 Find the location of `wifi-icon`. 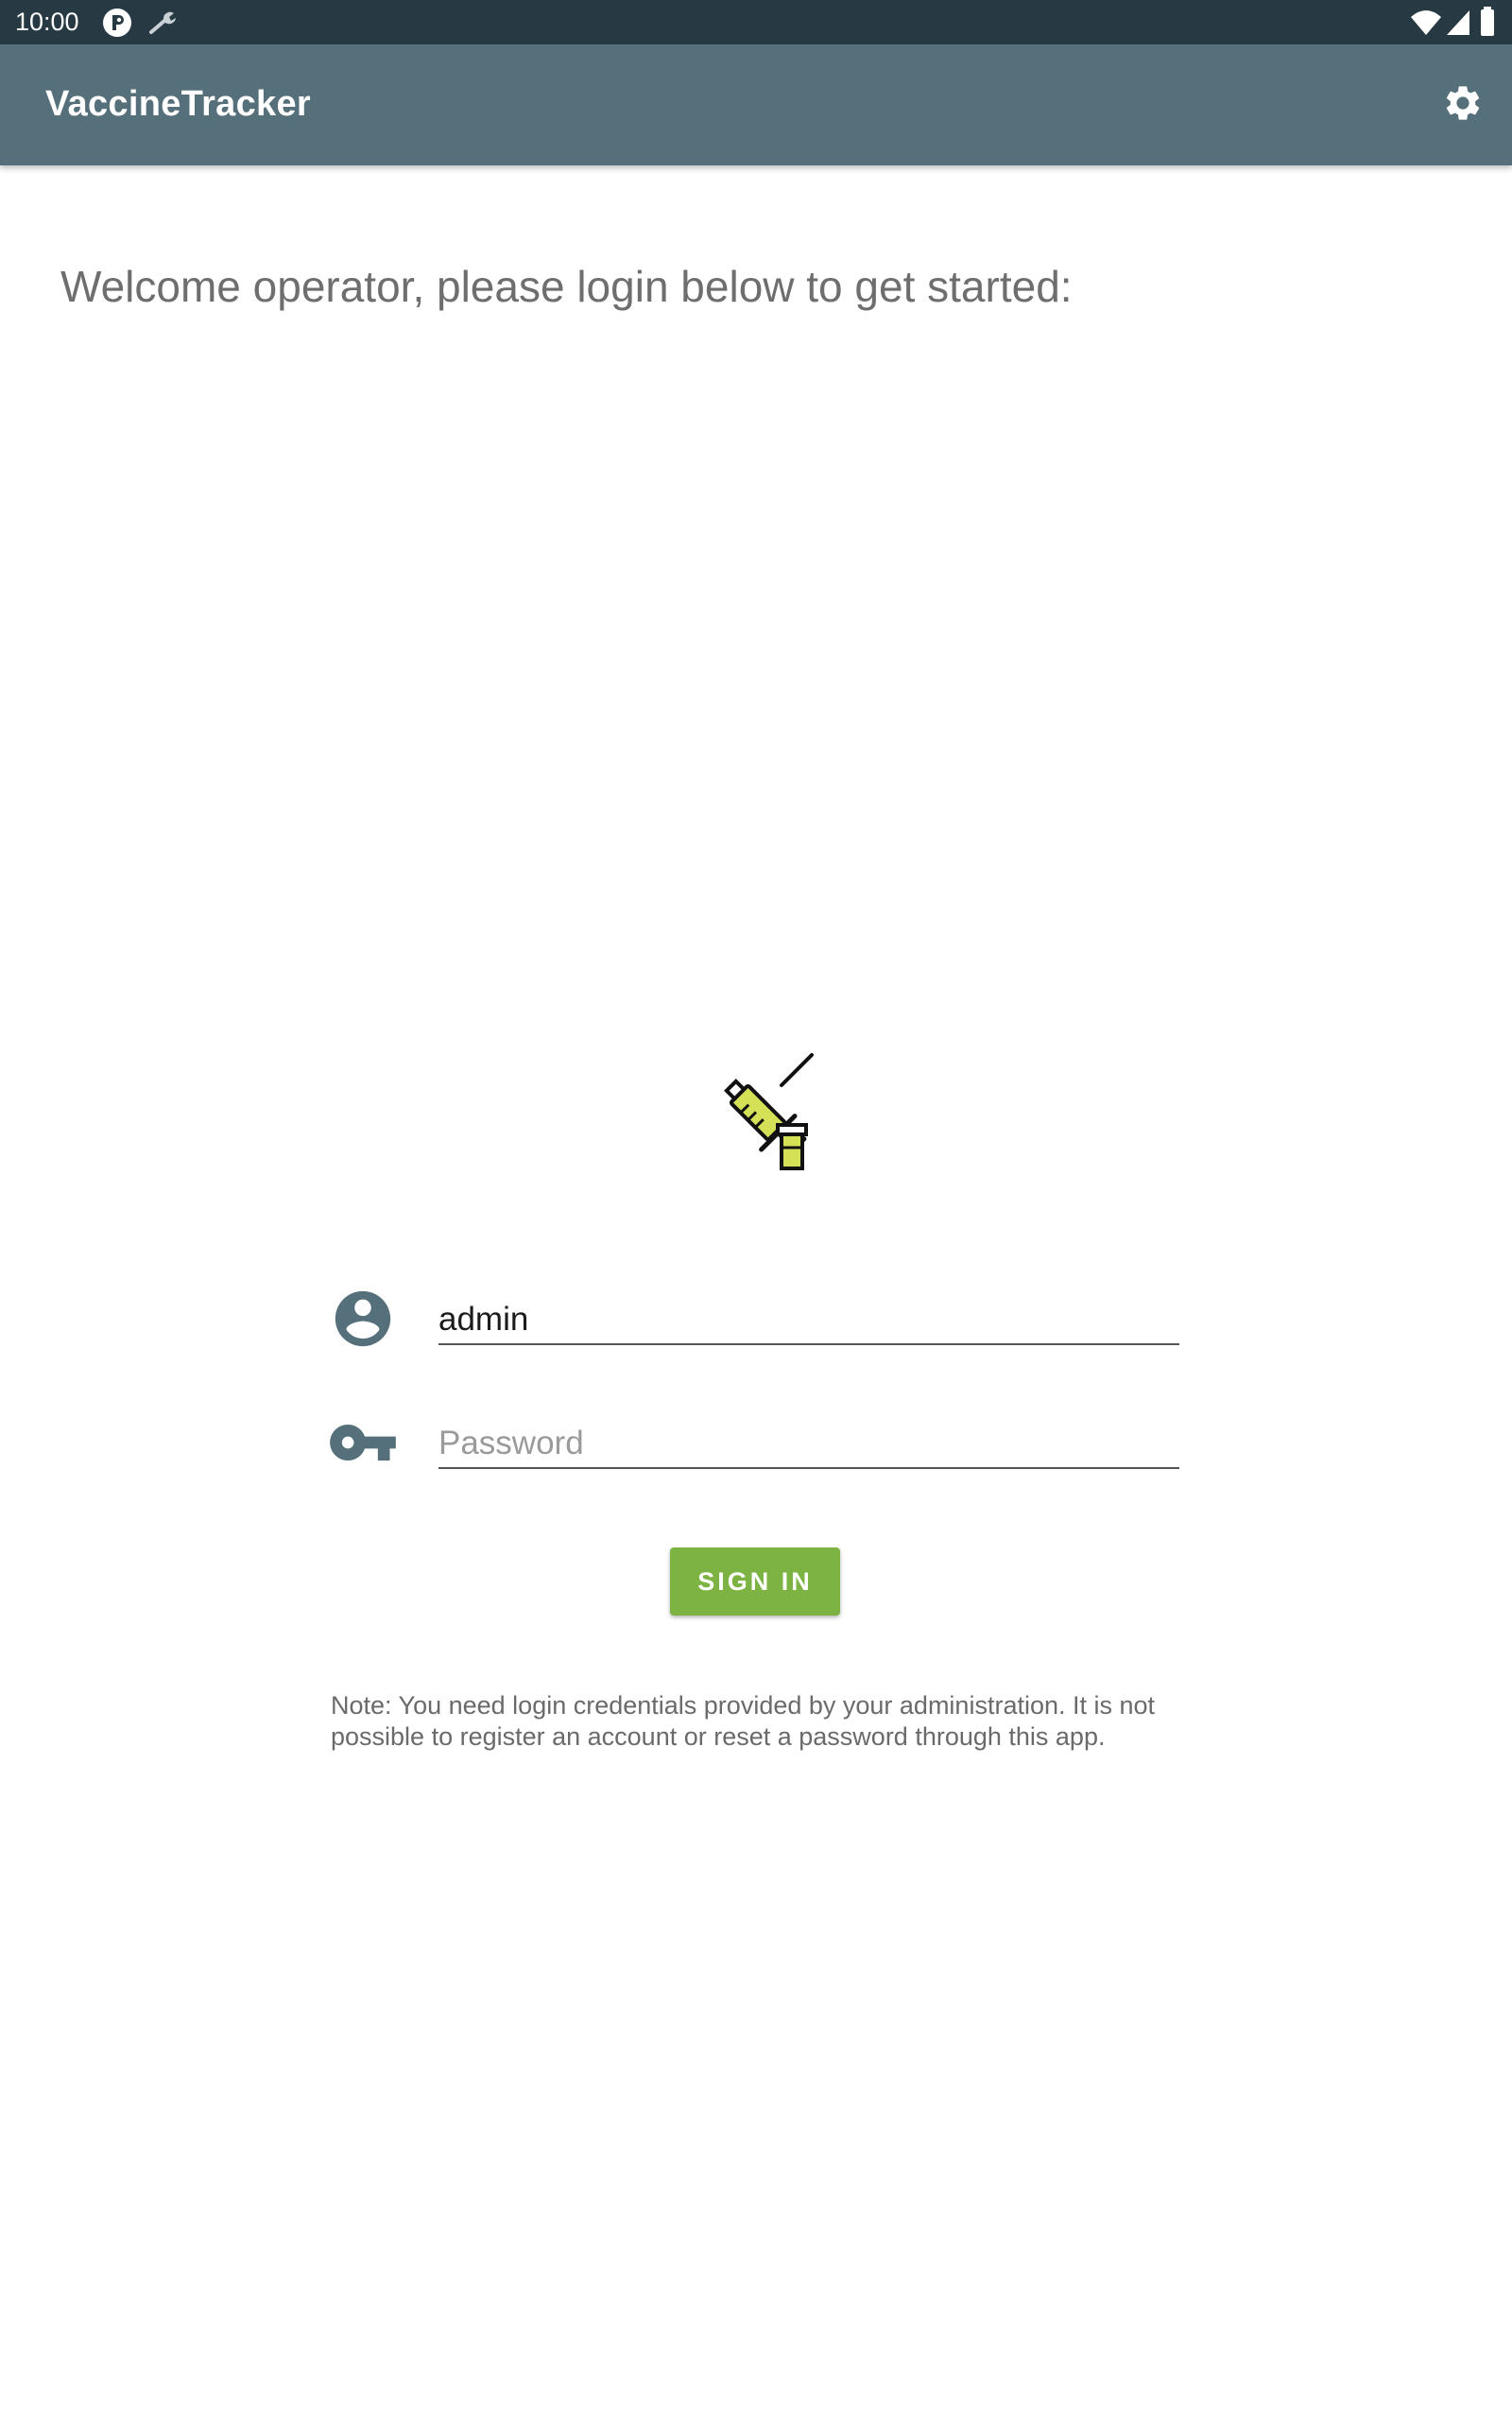

wifi-icon is located at coordinates (1426, 25).